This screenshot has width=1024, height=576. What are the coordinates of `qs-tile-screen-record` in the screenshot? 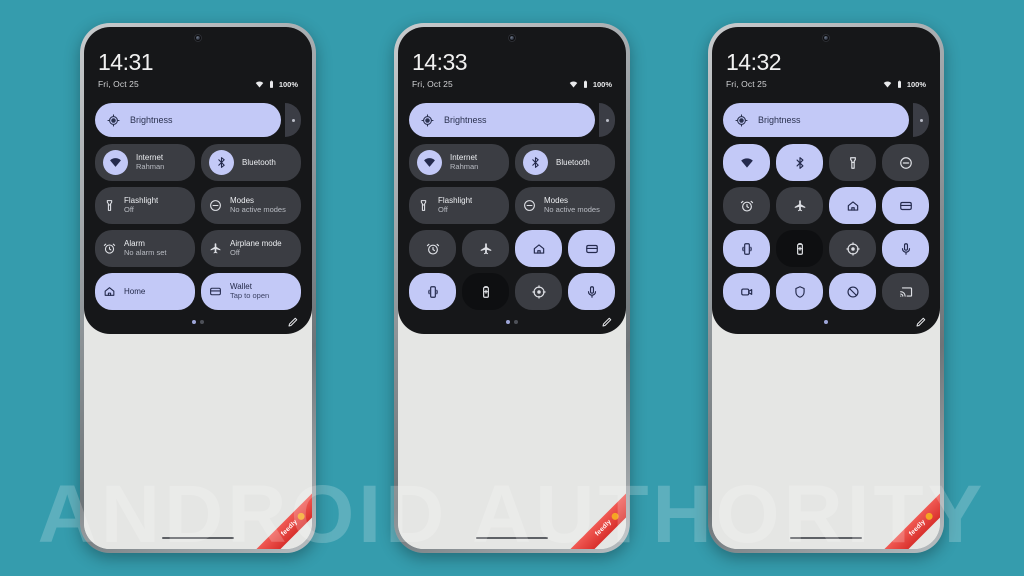 It's located at (746, 291).